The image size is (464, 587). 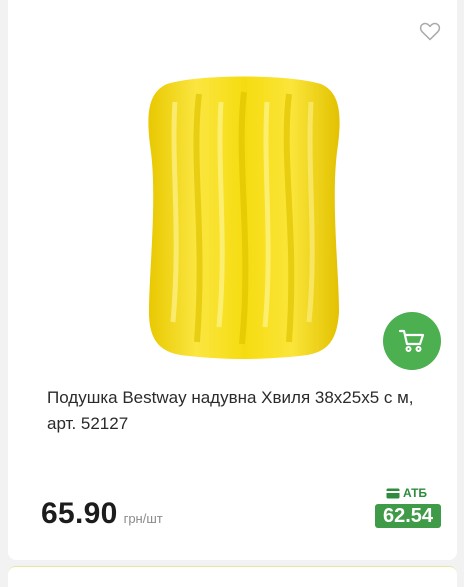 What do you see at coordinates (232, 576) in the screenshot?
I see `next-product-card` at bounding box center [232, 576].